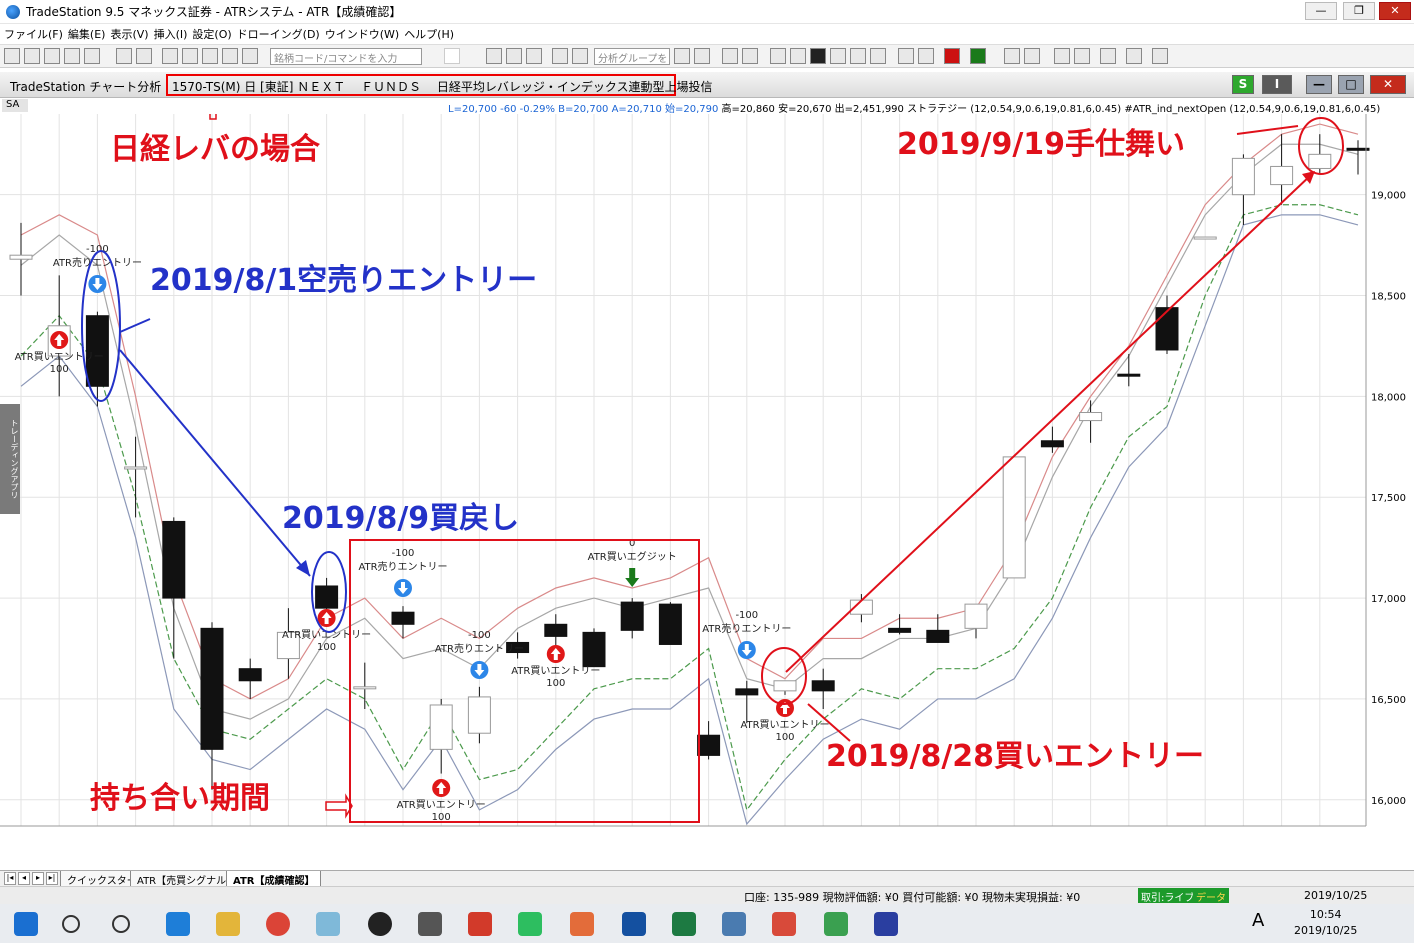  What do you see at coordinates (1359, 11) in the screenshot?
I see `maximize-button: ❐` at bounding box center [1359, 11].